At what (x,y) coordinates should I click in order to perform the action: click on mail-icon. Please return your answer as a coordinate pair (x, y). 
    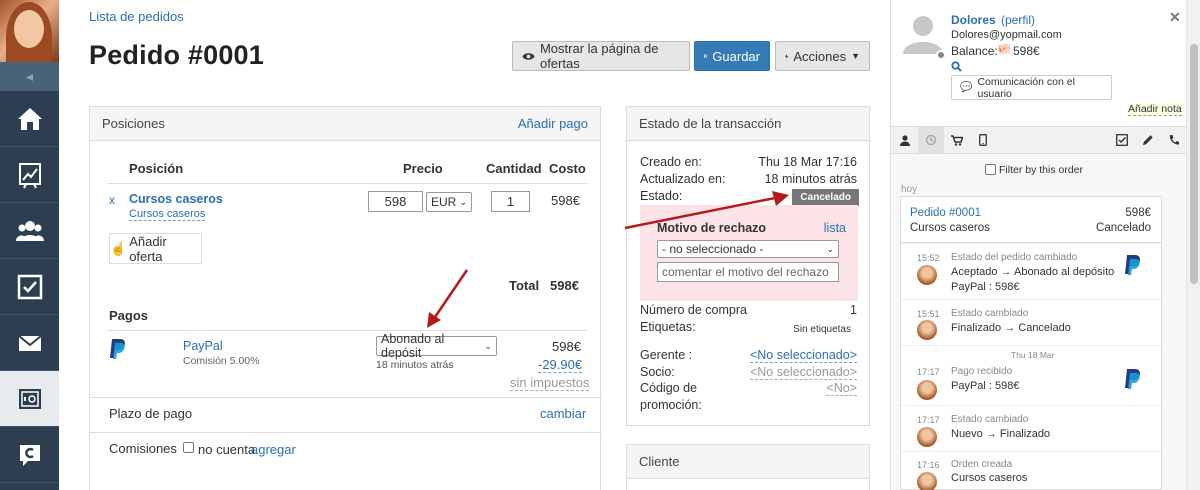
    Looking at the image, I should click on (29, 343).